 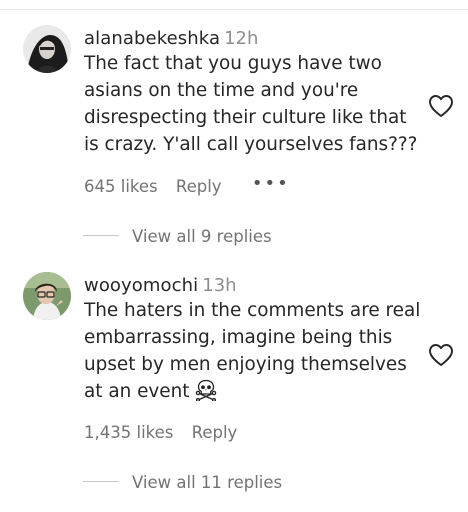 What do you see at coordinates (219, 285) in the screenshot?
I see `timestamp: 13h` at bounding box center [219, 285].